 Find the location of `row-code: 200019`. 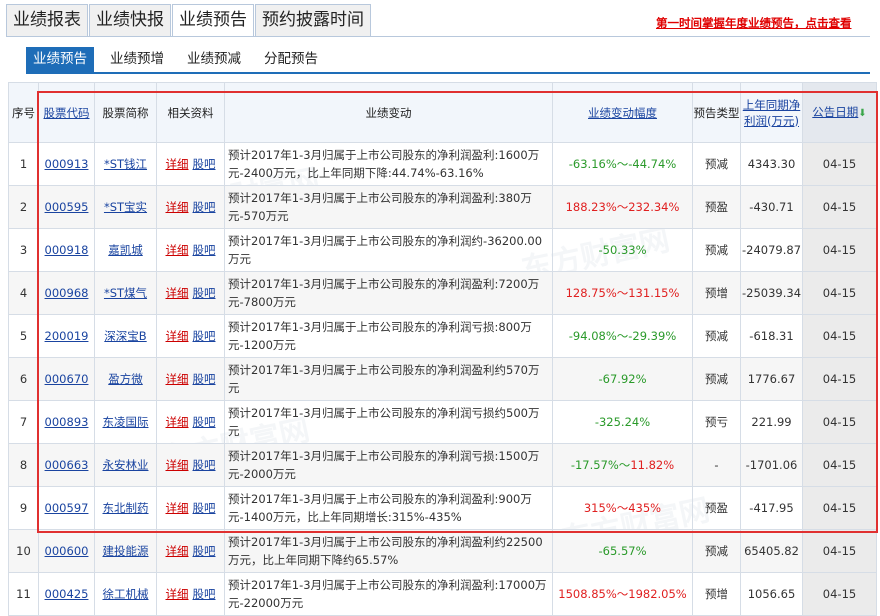

row-code: 200019 is located at coordinates (66, 336).